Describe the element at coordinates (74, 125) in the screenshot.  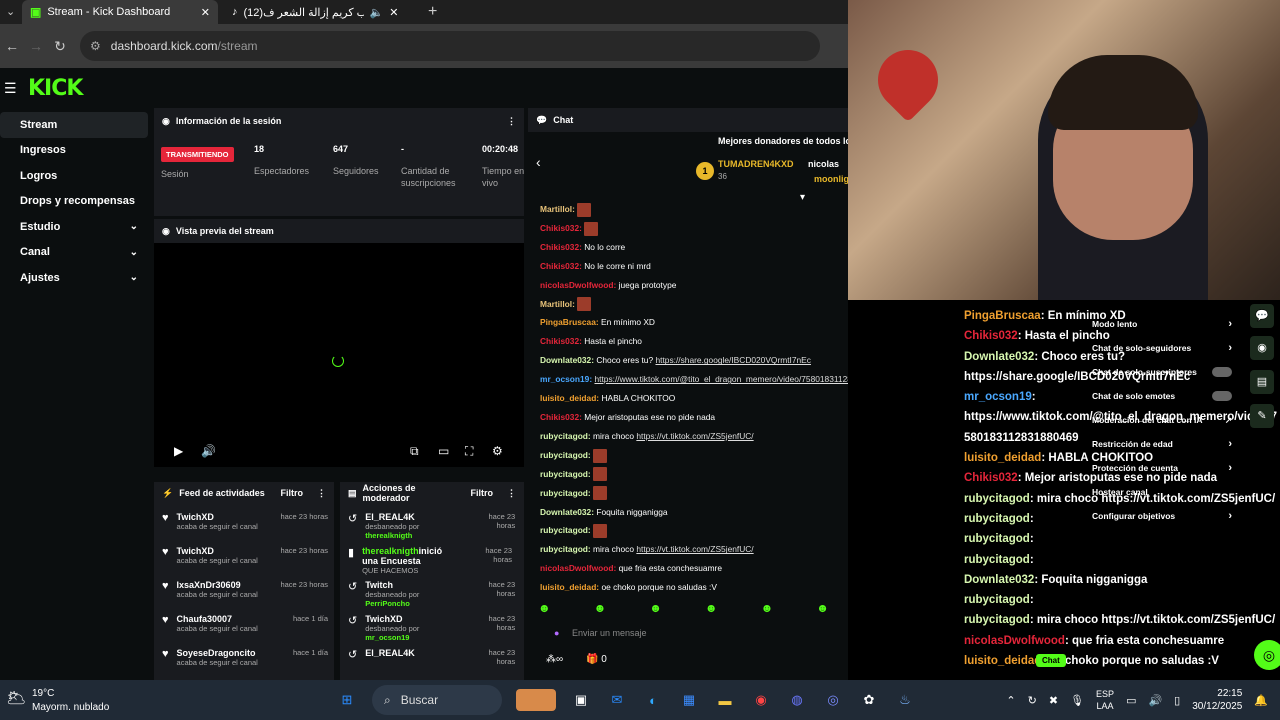
I see `sidebar-item: Stream` at that location.